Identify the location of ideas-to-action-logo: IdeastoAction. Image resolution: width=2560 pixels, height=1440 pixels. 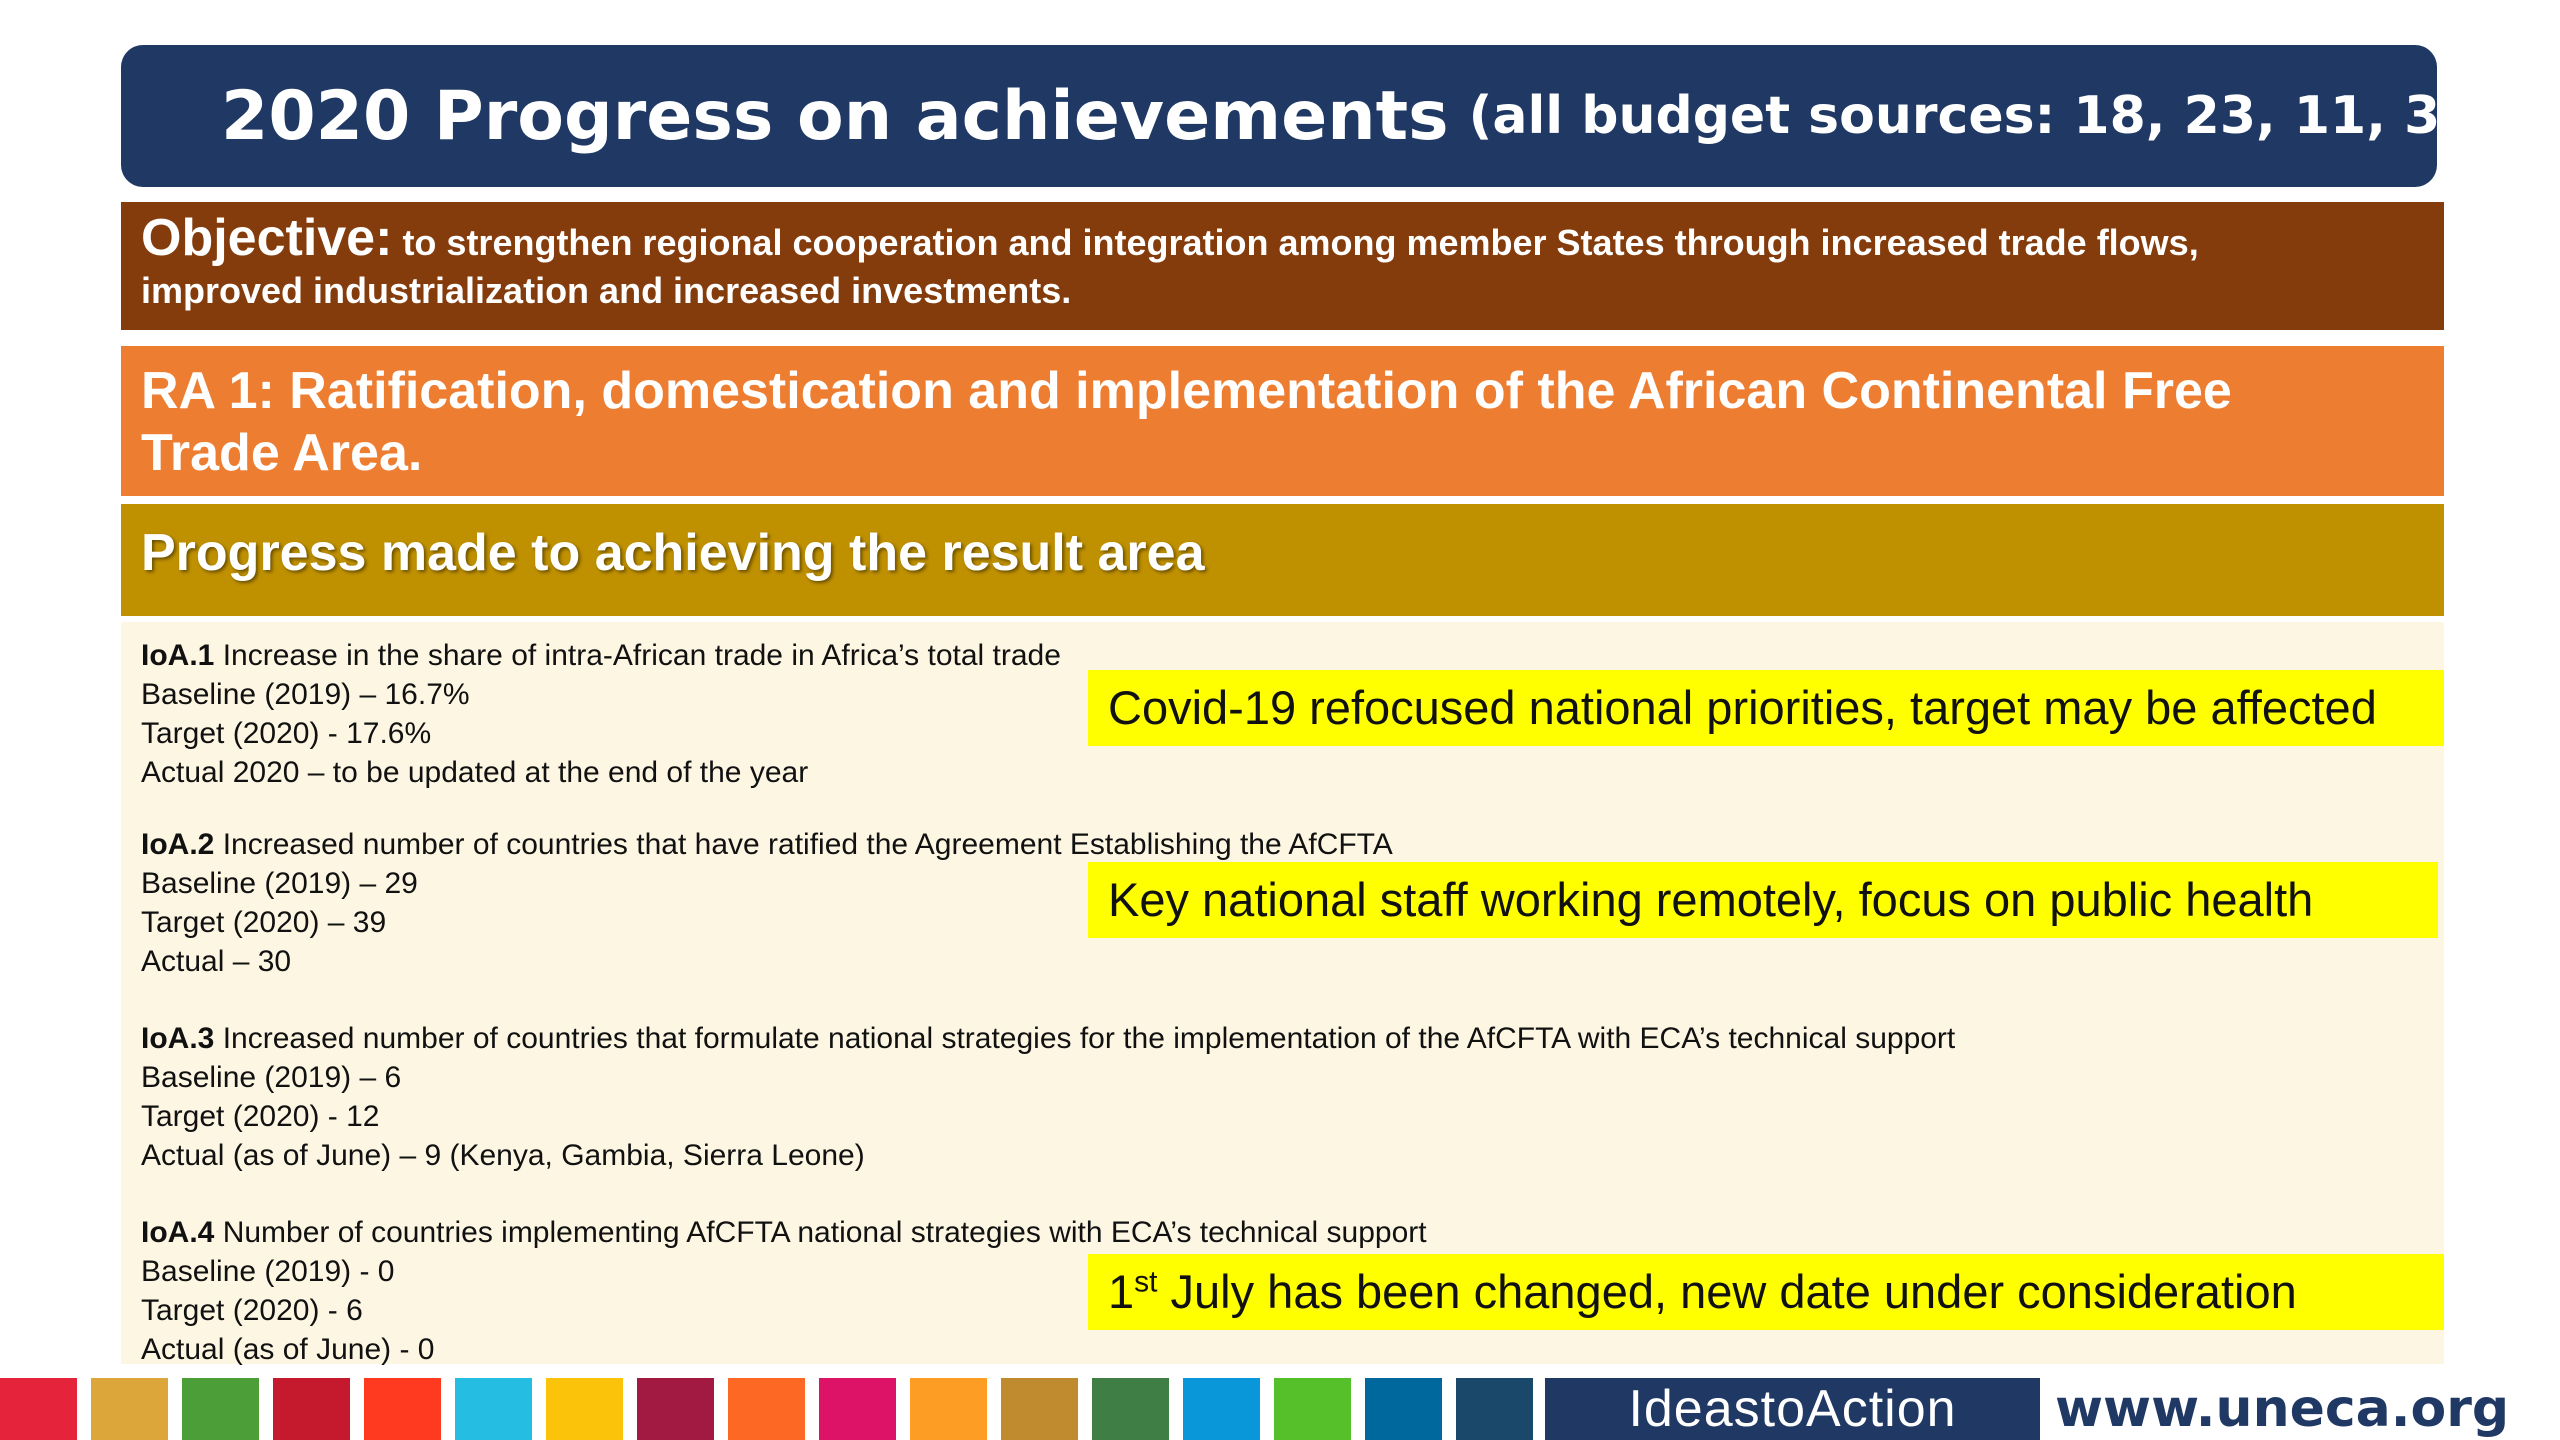
(1792, 1409).